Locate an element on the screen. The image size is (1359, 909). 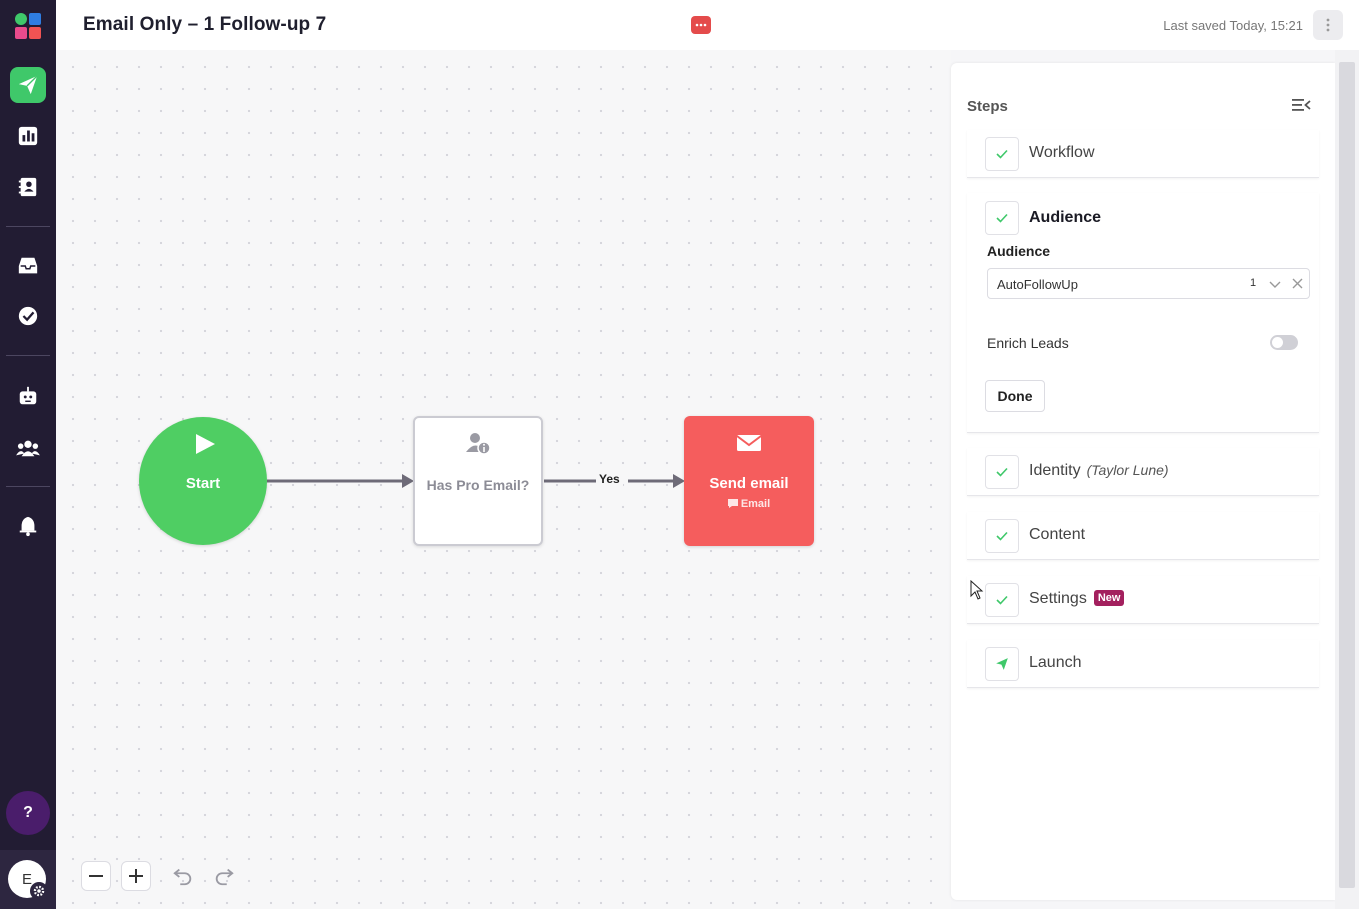
step-audience-label: Audience is located at coordinates (1065, 218).